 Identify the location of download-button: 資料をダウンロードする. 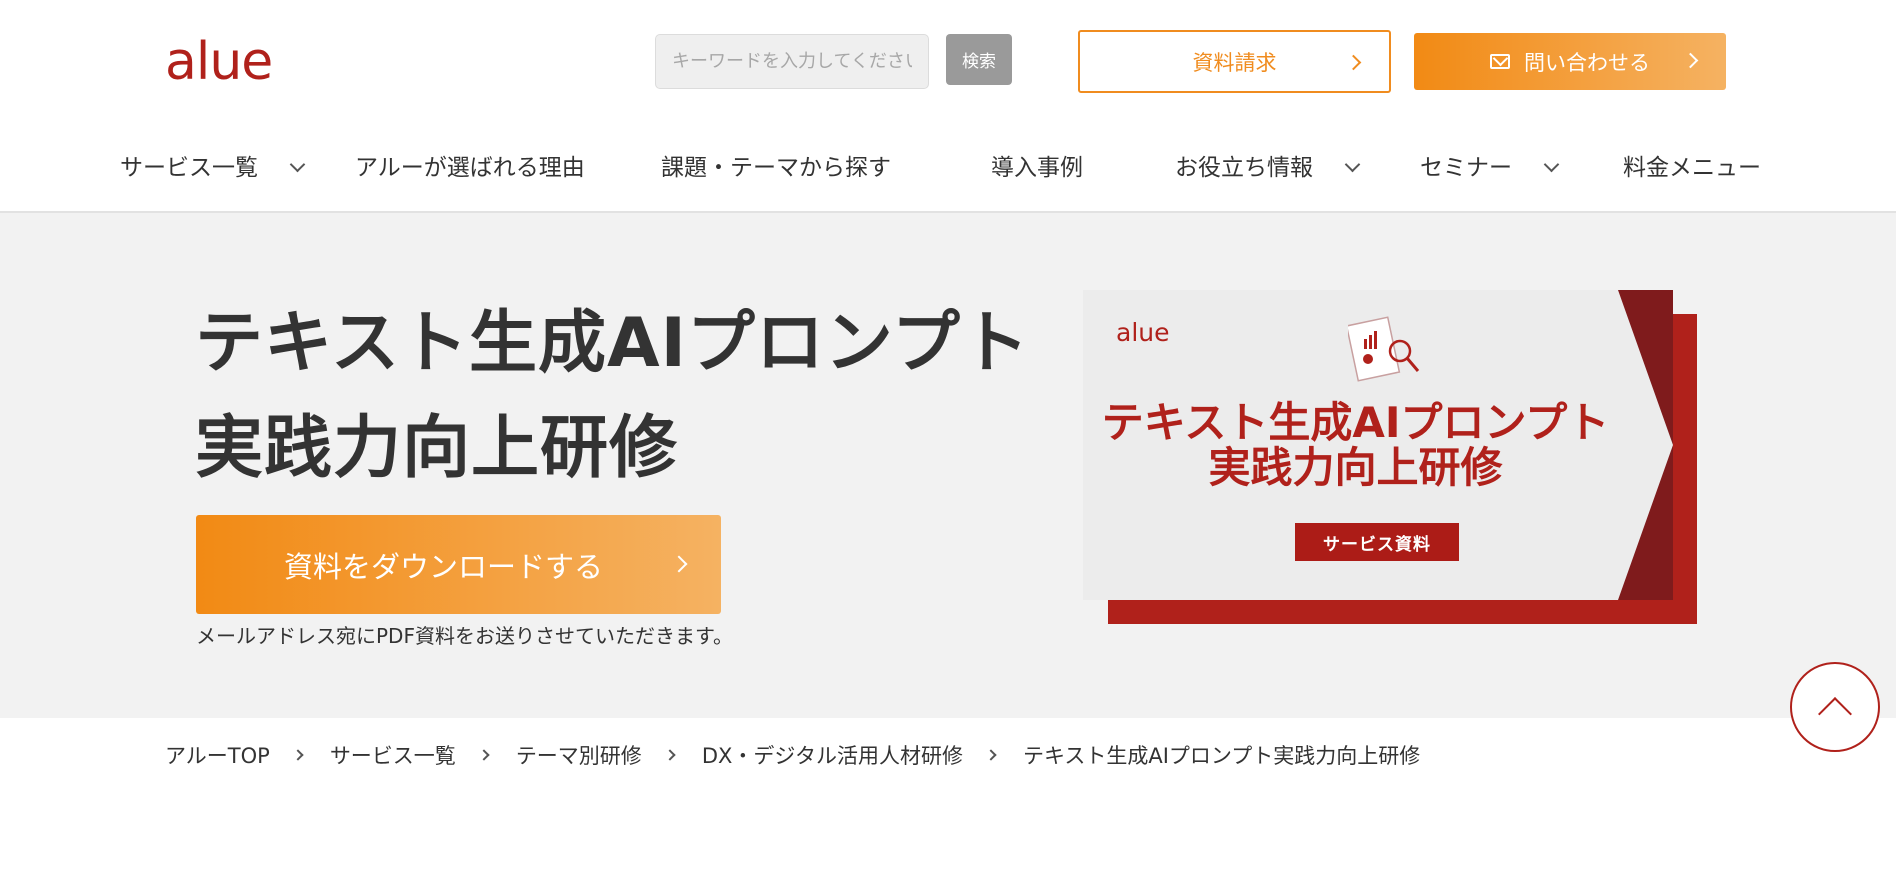
(458, 564).